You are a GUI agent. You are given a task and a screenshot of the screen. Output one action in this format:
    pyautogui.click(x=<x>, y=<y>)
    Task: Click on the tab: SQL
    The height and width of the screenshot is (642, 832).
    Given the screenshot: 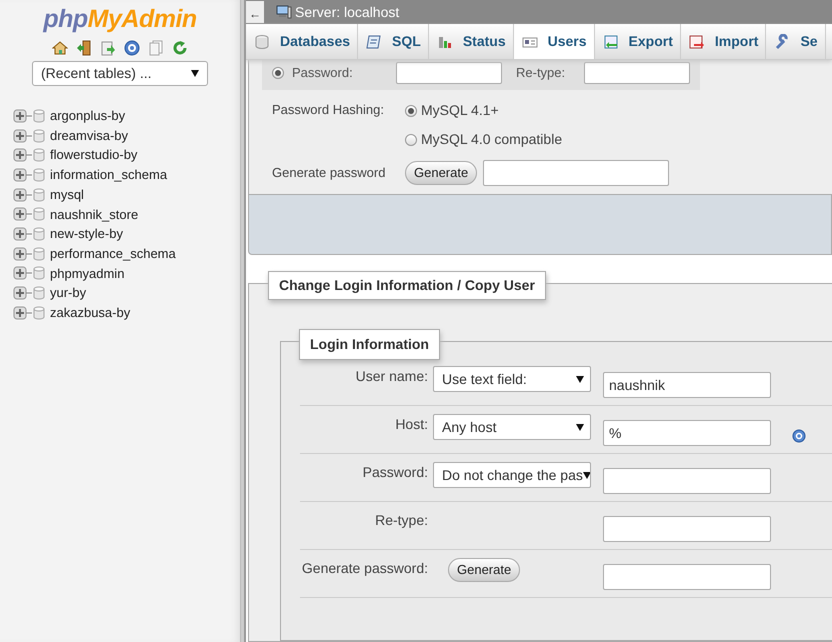 What is the action you would take?
    pyautogui.click(x=393, y=41)
    